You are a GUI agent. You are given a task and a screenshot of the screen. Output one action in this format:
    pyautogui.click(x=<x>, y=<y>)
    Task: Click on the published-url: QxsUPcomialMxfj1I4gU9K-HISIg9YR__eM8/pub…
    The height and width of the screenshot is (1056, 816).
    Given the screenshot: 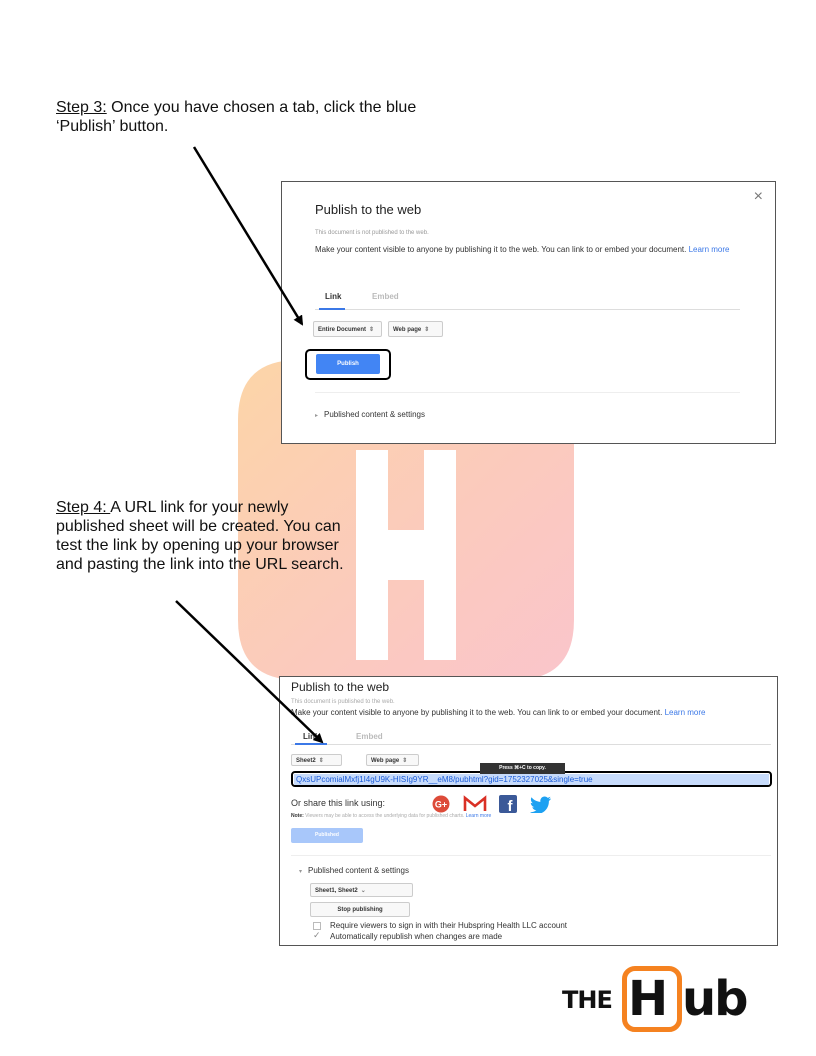 What is the action you would take?
    pyautogui.click(x=531, y=779)
    